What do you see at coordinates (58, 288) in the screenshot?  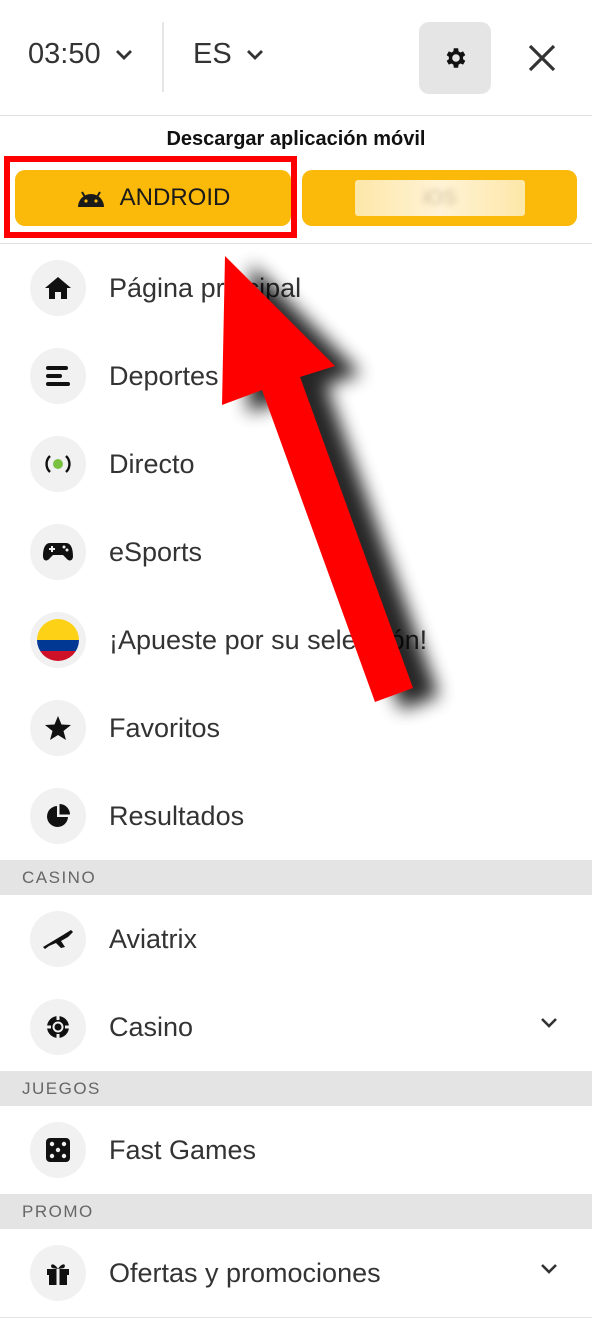 I see `home-icon` at bounding box center [58, 288].